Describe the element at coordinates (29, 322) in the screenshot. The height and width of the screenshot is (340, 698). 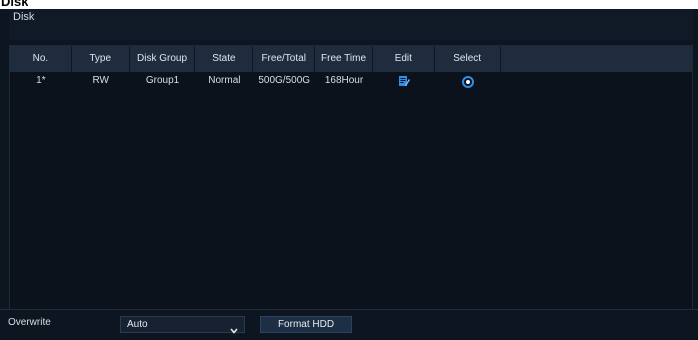
I see `overwrite-label: Overwrite` at that location.